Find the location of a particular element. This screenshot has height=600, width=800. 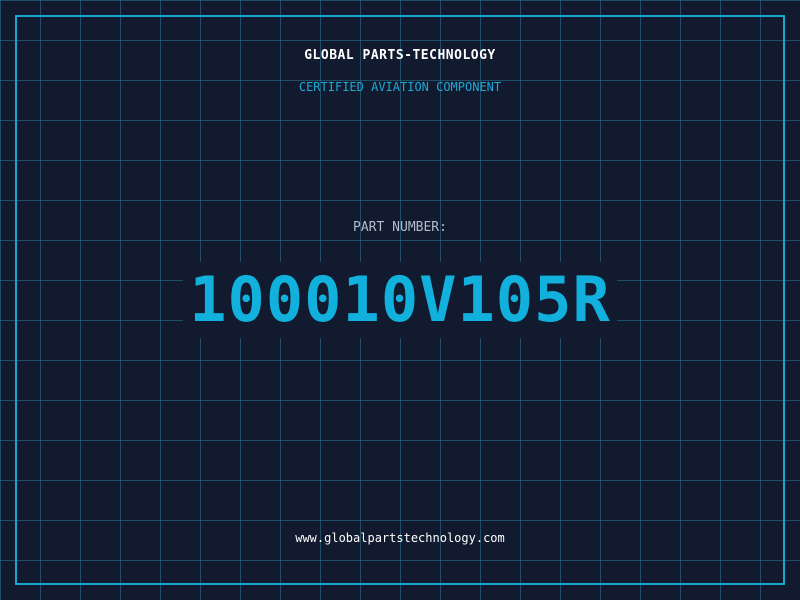

part-number-container: 100010V105R is located at coordinates (400, 300).